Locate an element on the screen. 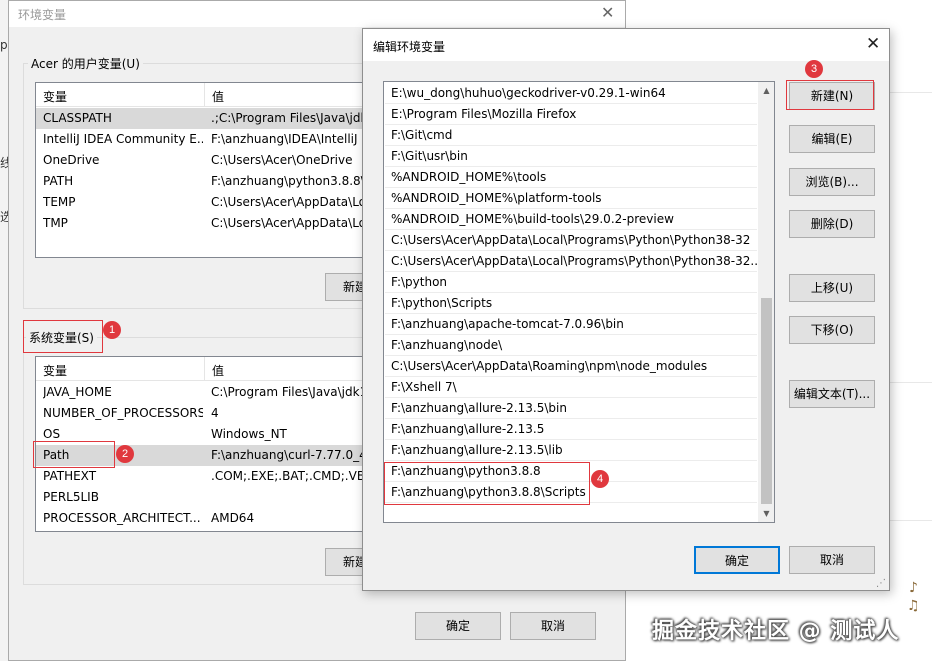  user-variables-label: Acer 的用户变量(U) is located at coordinates (85, 63).